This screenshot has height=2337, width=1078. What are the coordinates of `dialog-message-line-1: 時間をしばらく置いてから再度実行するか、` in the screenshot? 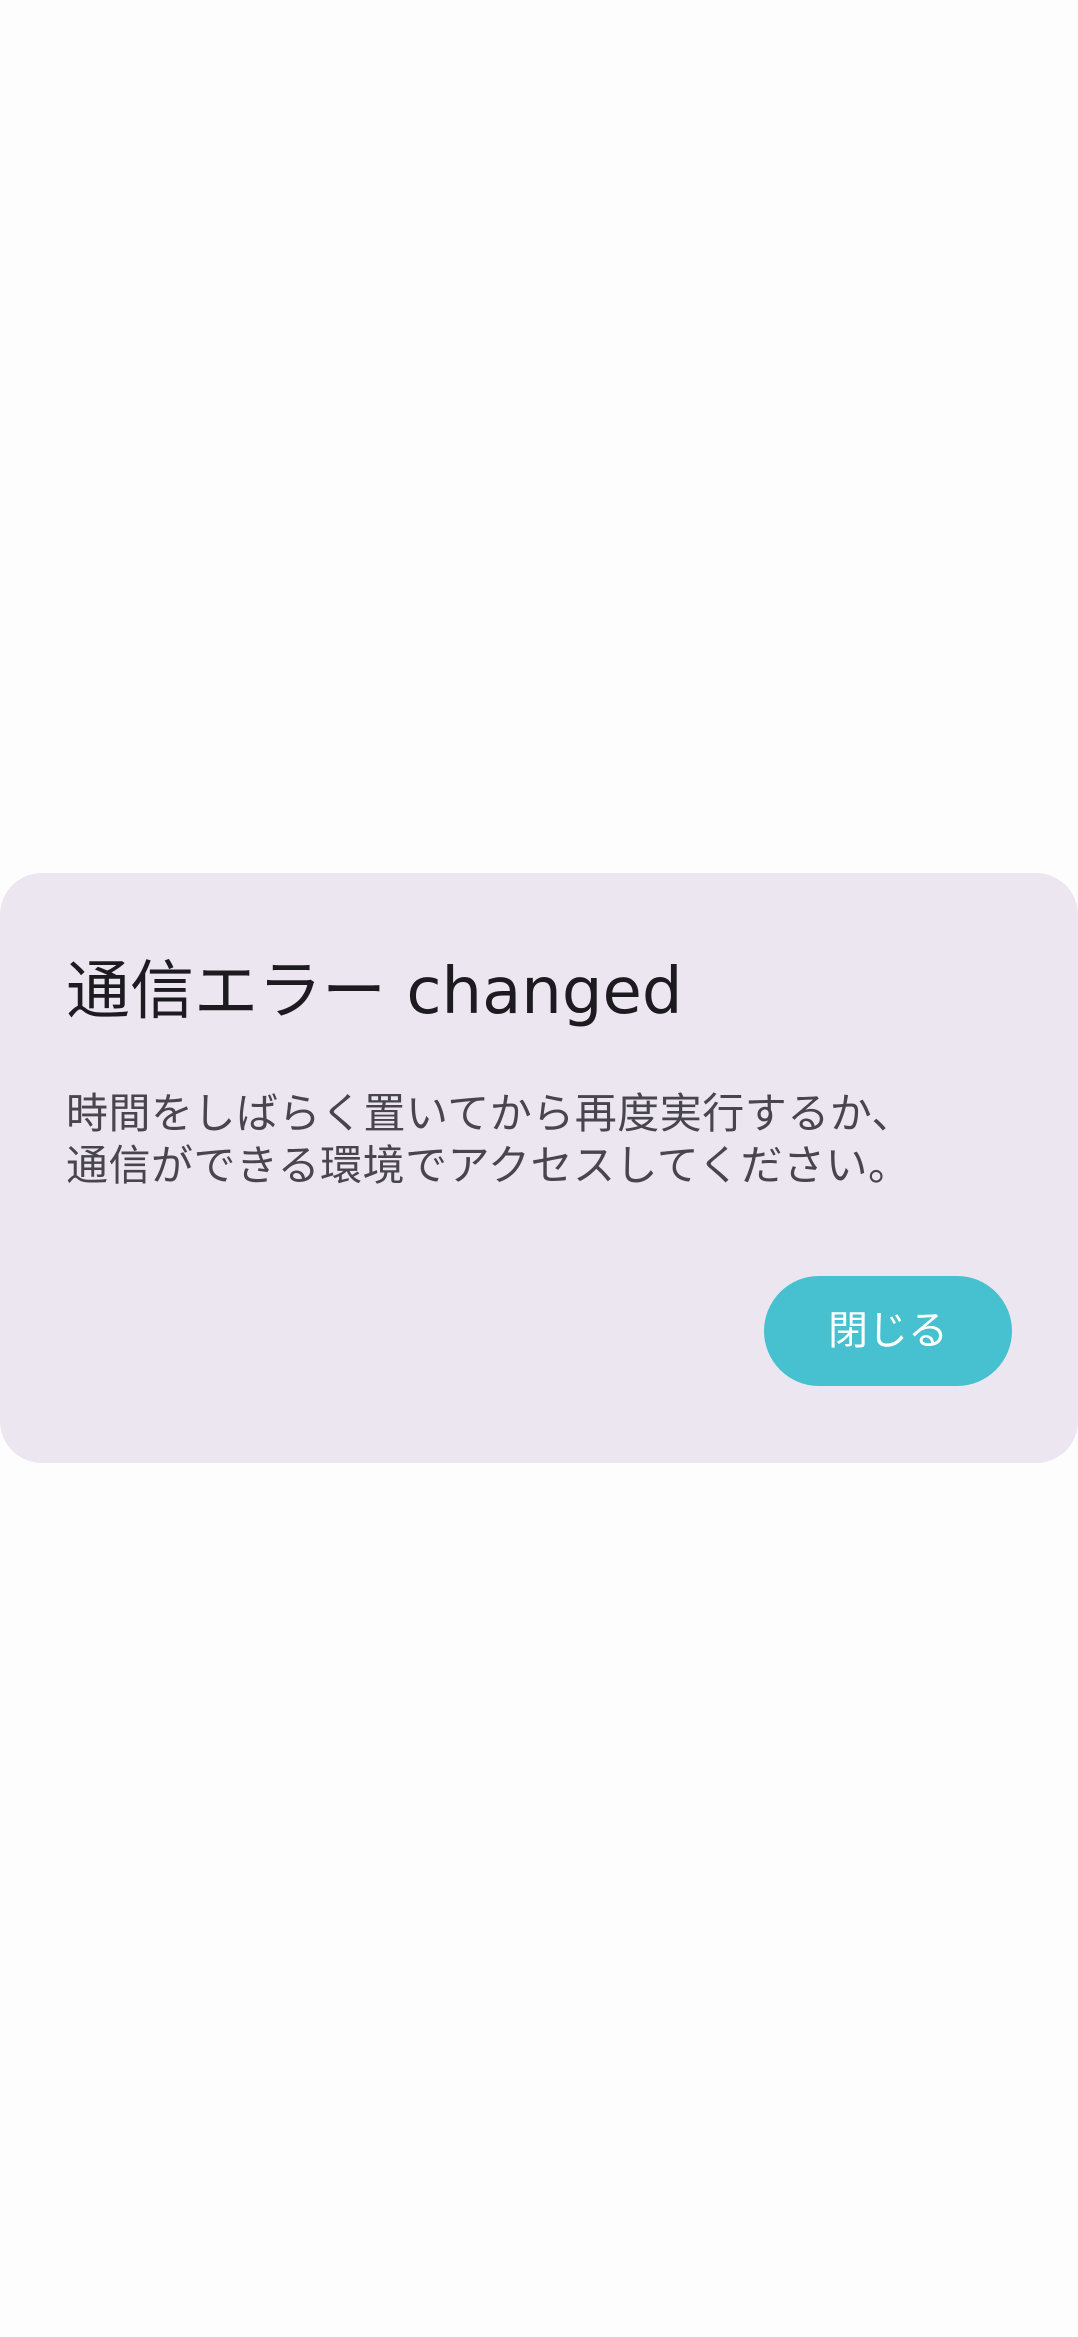 It's located at (490, 1113).